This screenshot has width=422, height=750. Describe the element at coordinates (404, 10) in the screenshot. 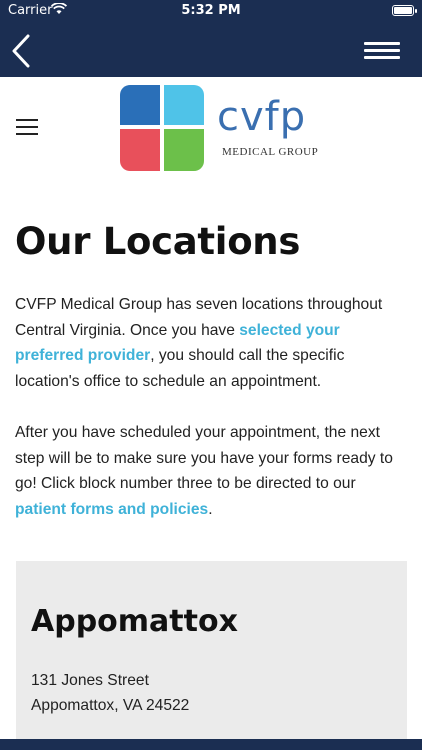

I see `battery-icon` at that location.